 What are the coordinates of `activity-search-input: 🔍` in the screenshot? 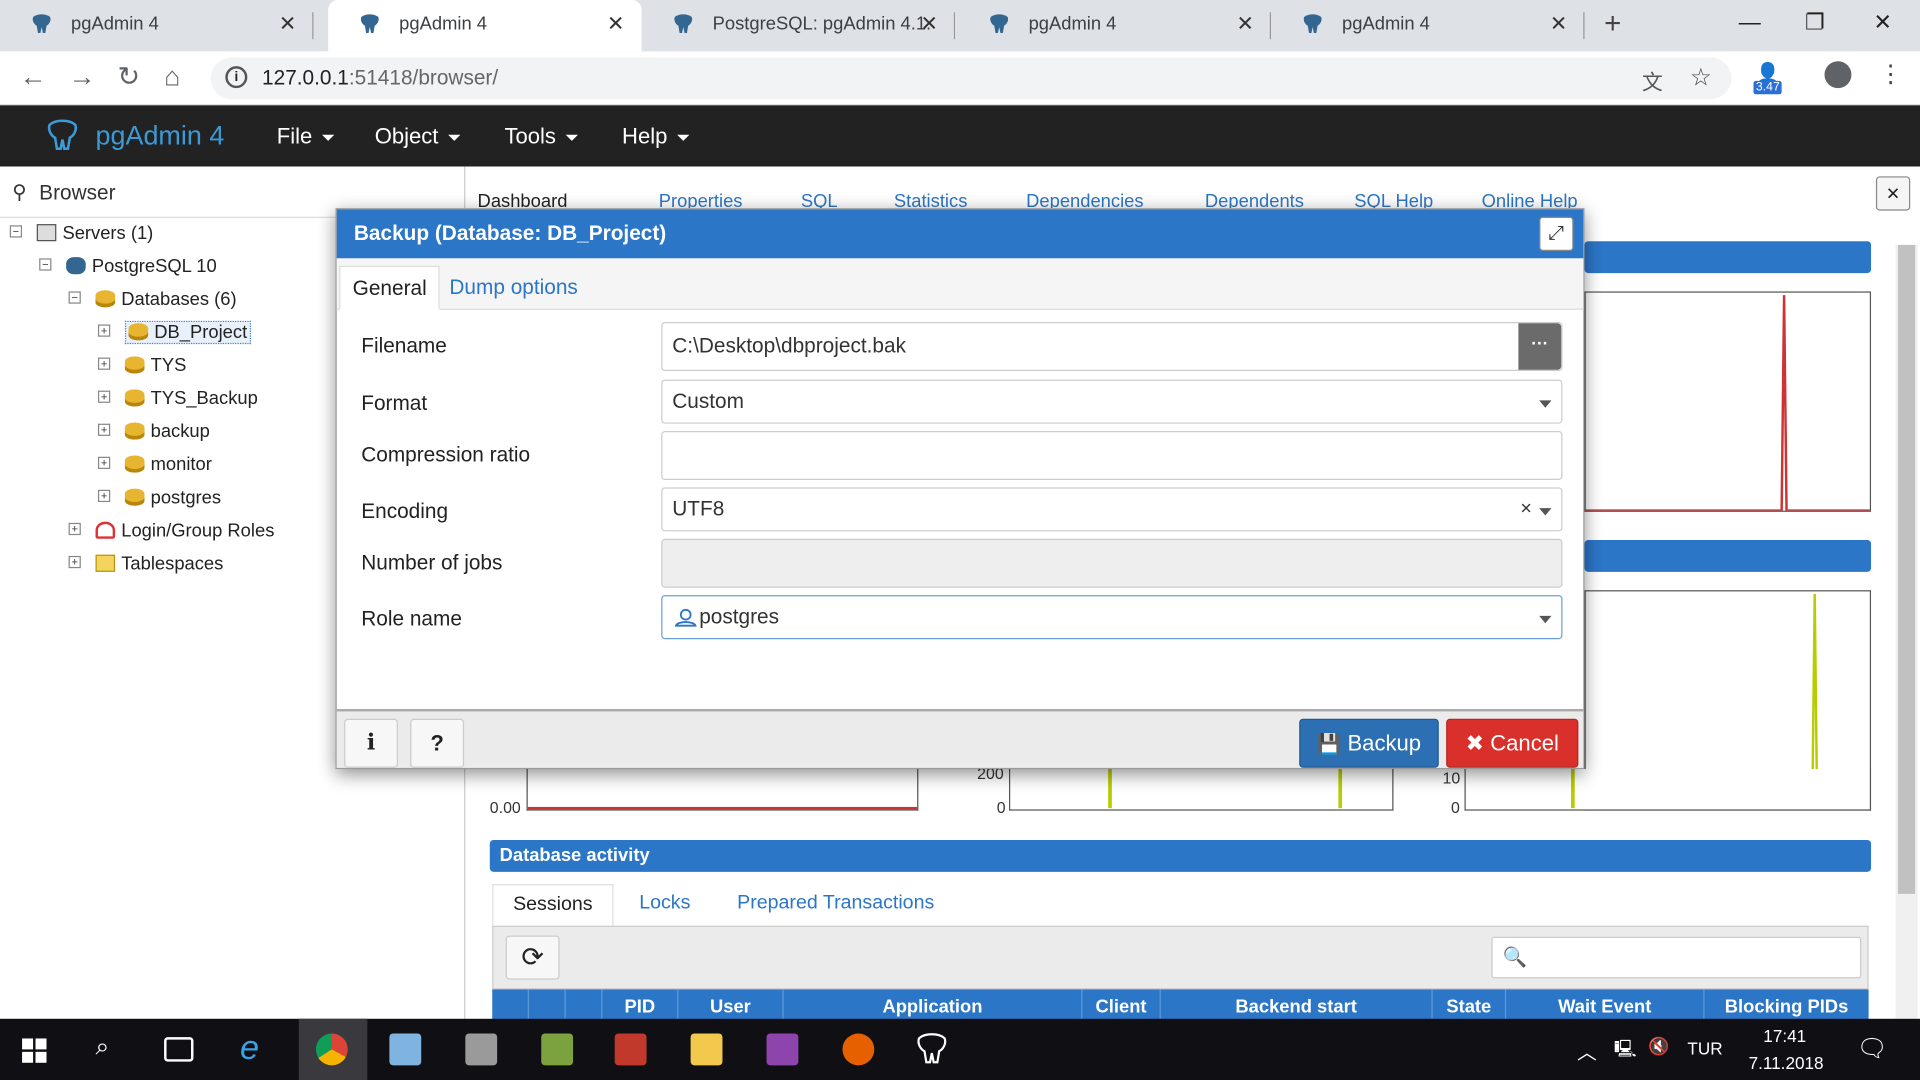 It's located at (1676, 957).